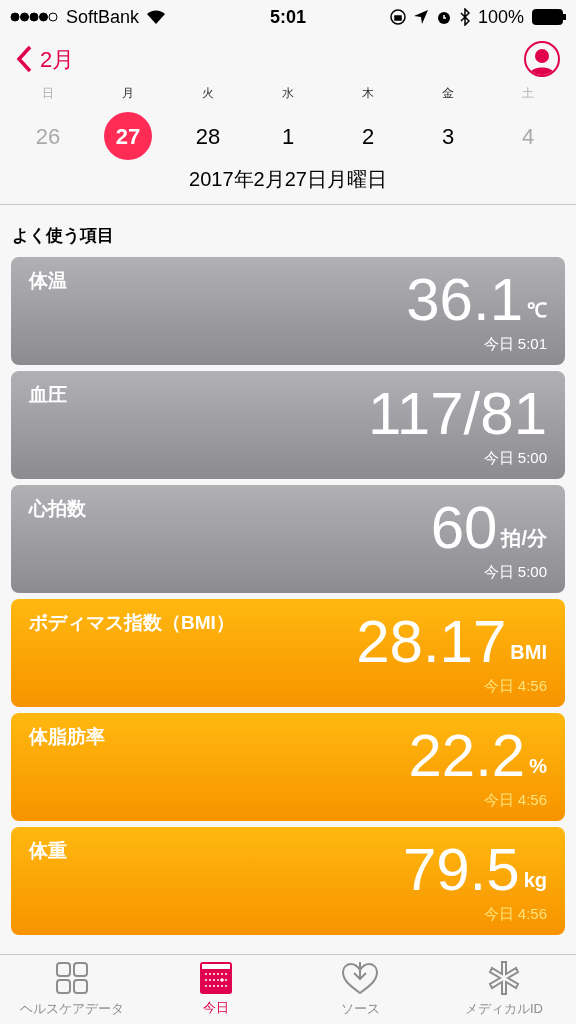  I want to click on profile-button, so click(542, 59).